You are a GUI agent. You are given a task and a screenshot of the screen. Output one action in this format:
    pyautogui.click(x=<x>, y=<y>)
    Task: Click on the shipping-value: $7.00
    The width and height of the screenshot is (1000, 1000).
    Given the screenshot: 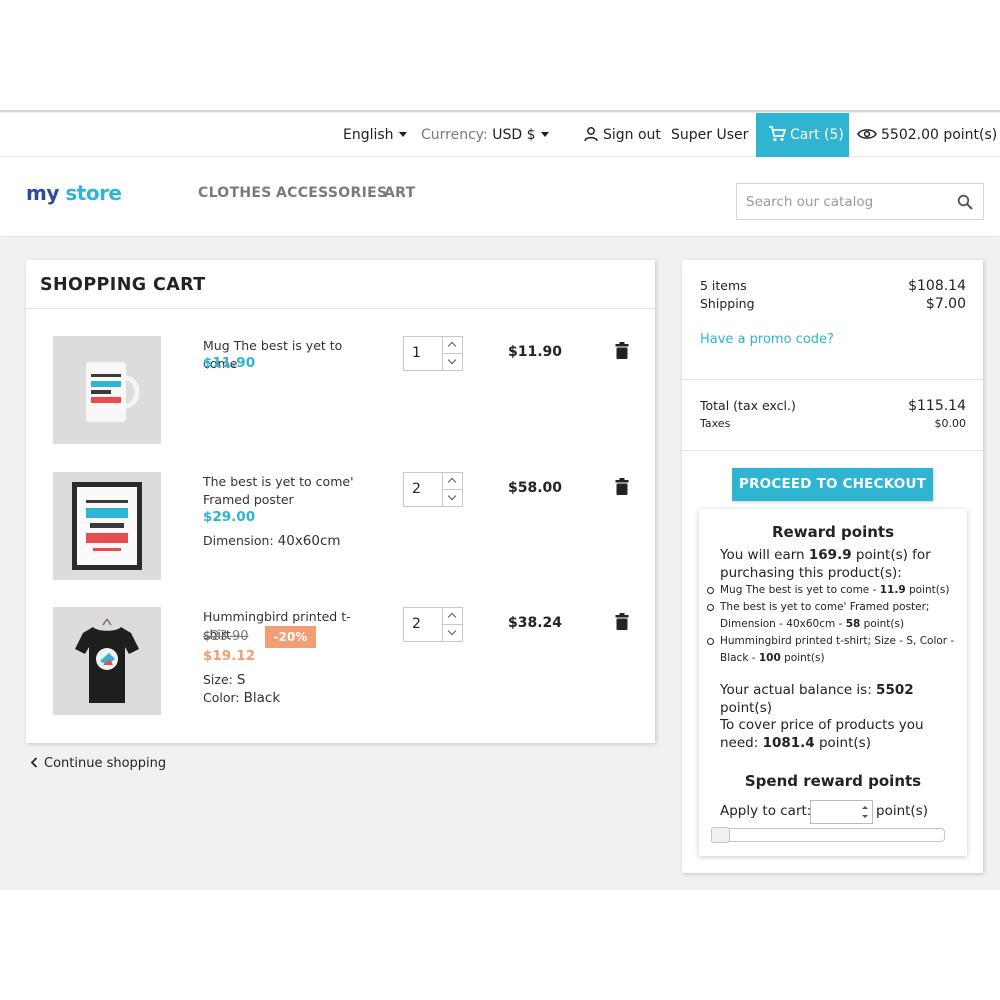 What is the action you would take?
    pyautogui.click(x=945, y=304)
    